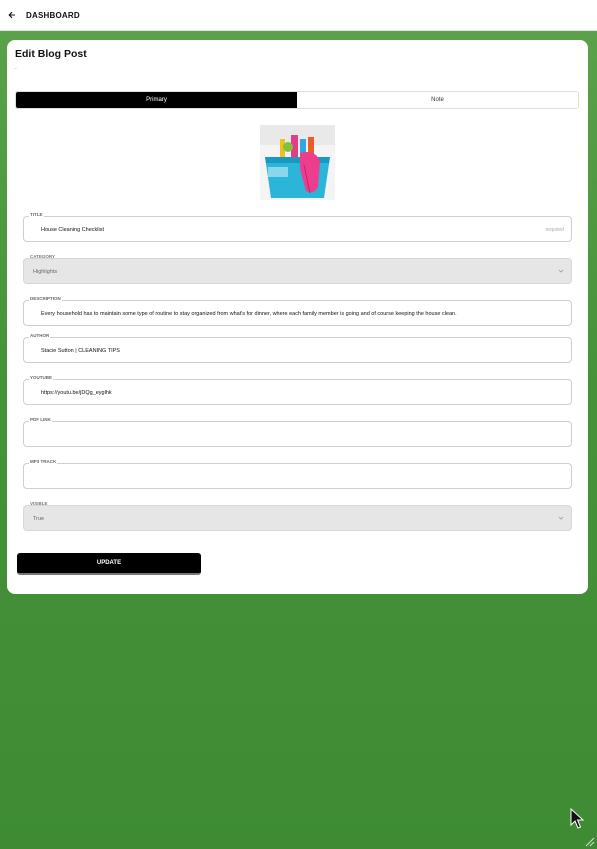 This screenshot has width=597, height=849. Describe the element at coordinates (36, 214) in the screenshot. I see `title-label: TITLE` at that location.